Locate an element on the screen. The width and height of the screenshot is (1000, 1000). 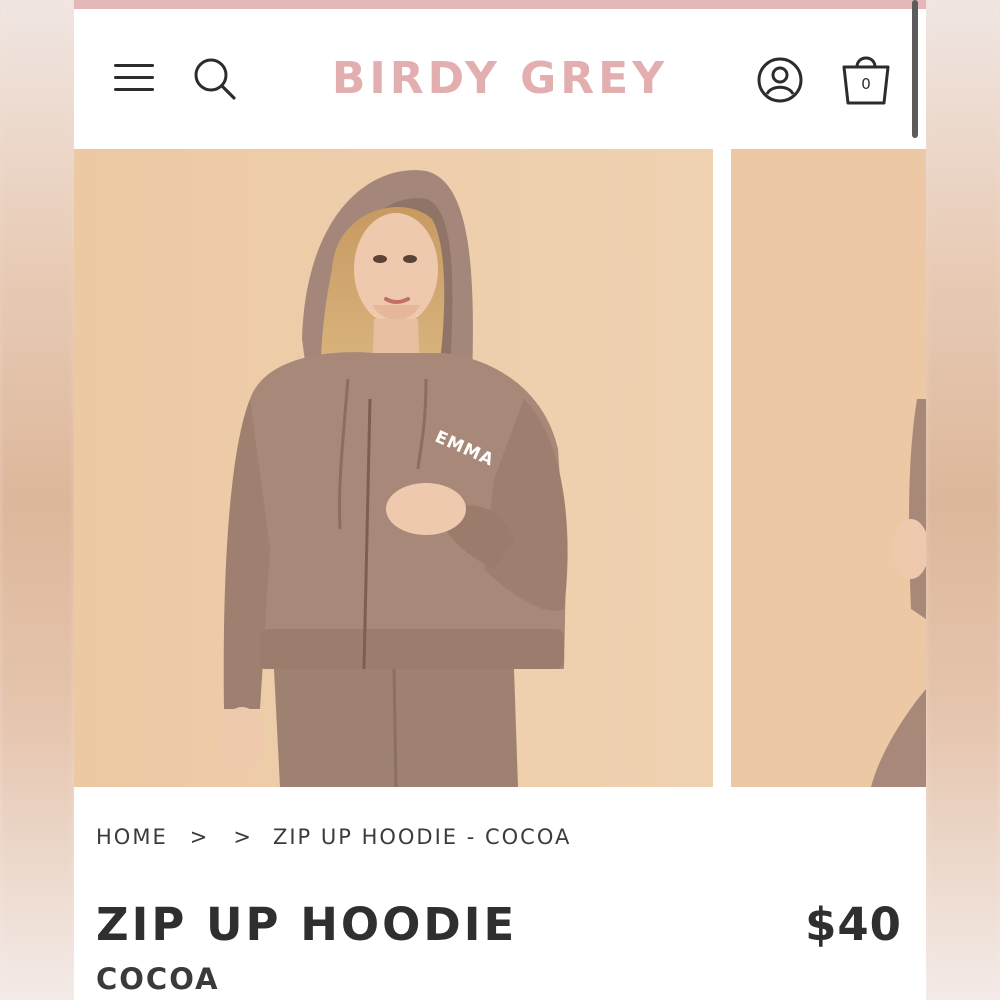
product-variant: COCOA is located at coordinates (158, 979).